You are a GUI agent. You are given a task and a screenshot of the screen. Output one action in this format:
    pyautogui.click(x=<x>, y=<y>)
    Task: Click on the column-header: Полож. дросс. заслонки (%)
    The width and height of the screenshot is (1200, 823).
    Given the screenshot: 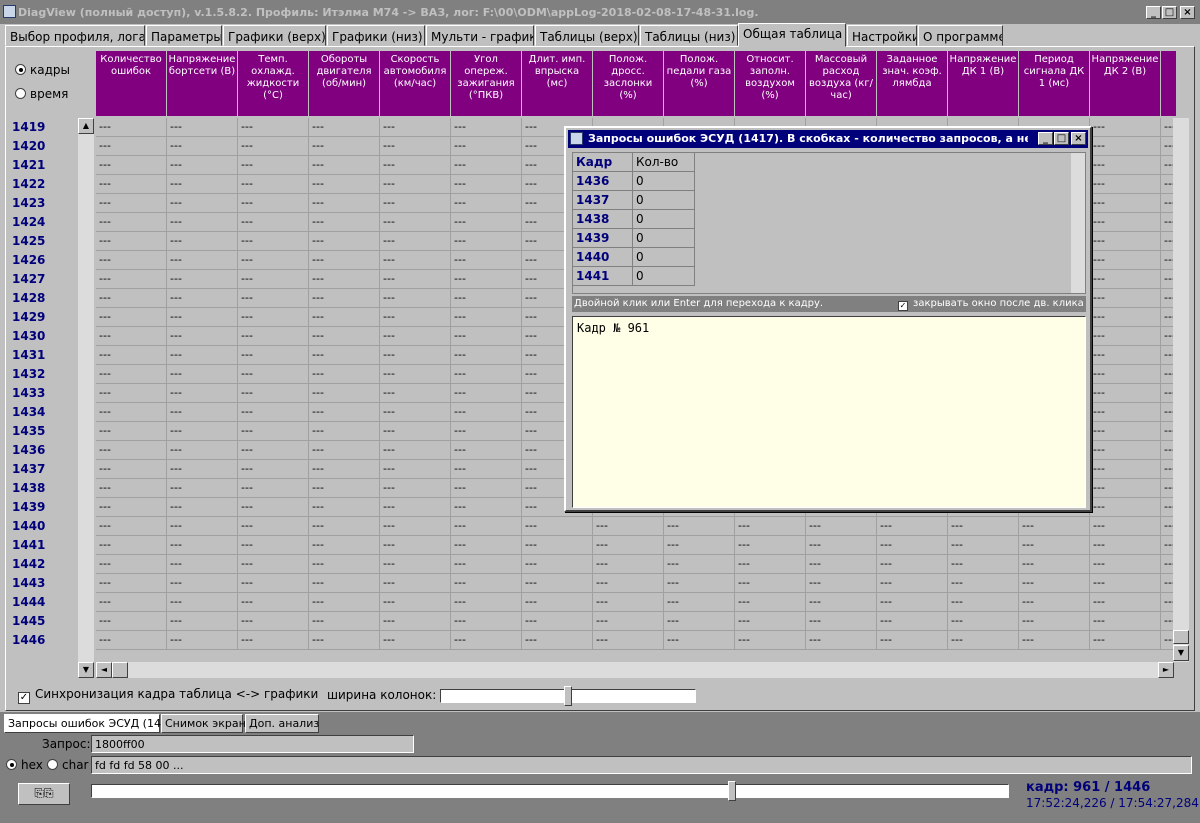 What is the action you would take?
    pyautogui.click(x=628, y=83)
    